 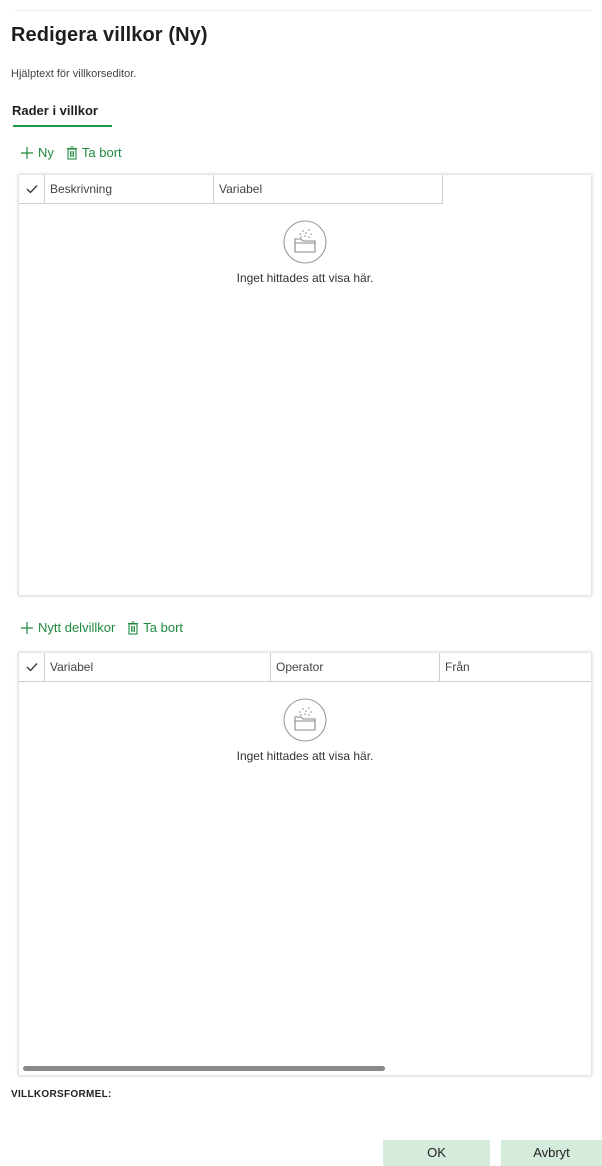 I want to click on rows-toolbar: Ny Ta bort, so click(x=77, y=152).